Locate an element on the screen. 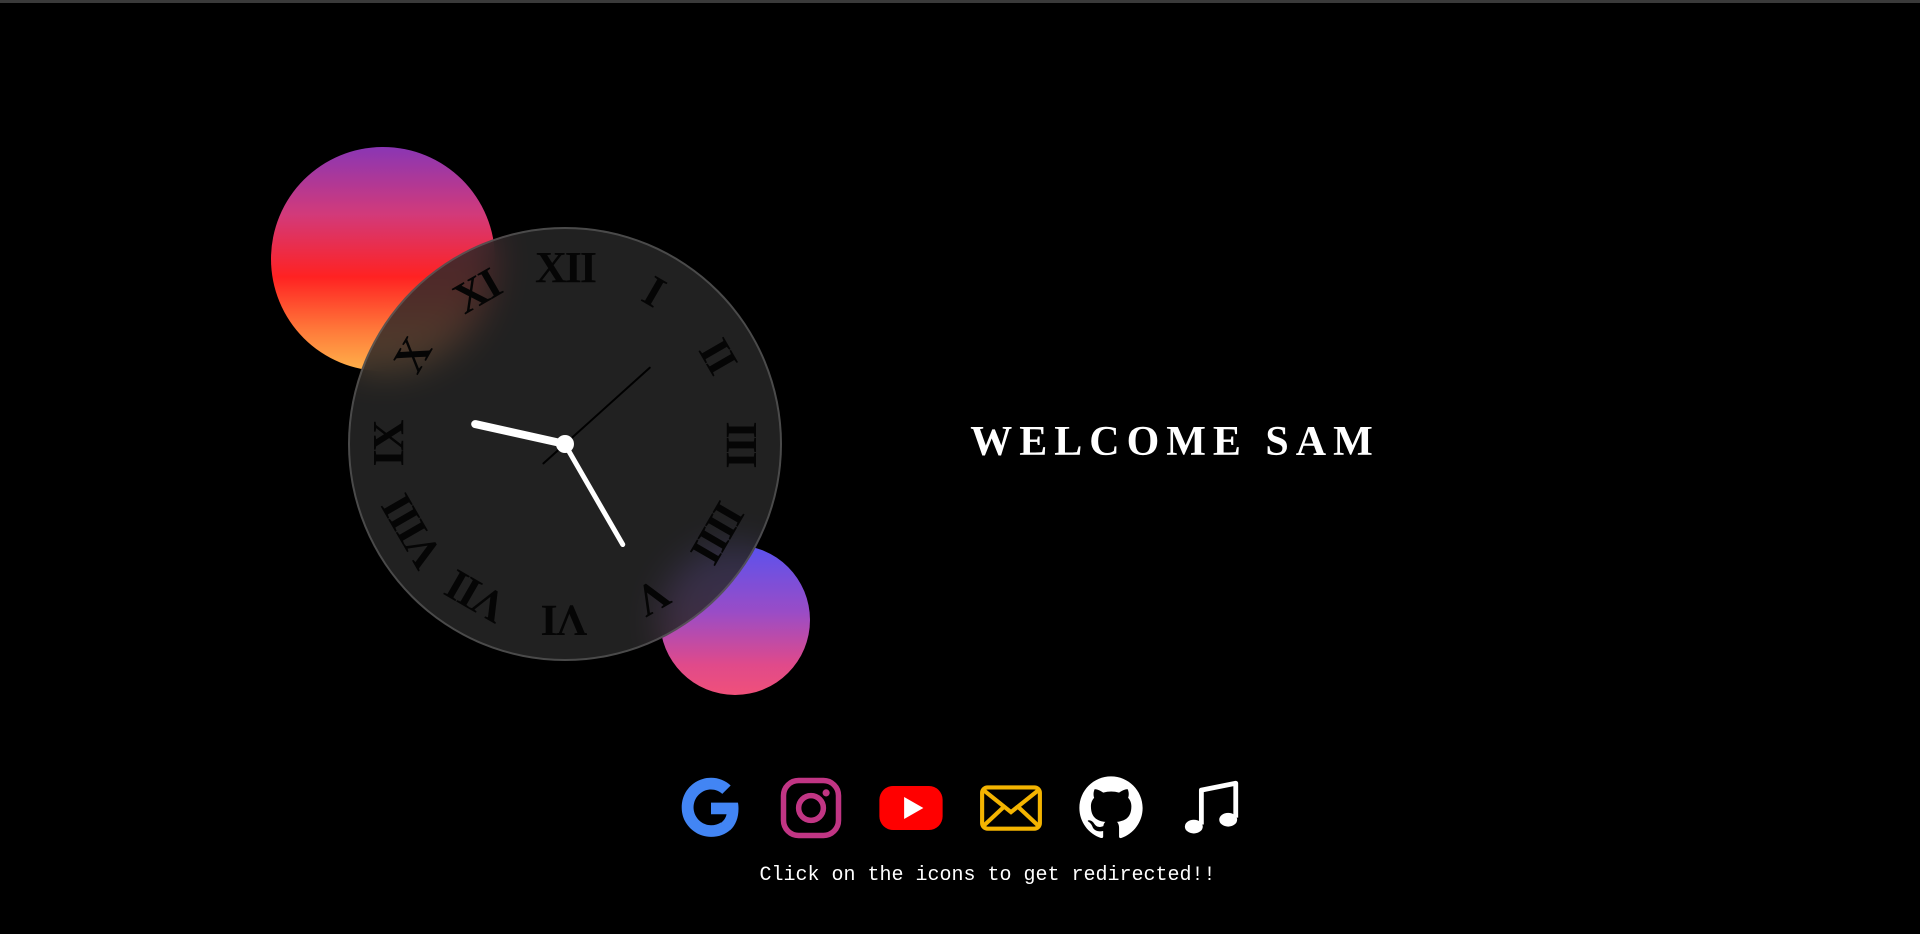  mail-link is located at coordinates (1011, 808).